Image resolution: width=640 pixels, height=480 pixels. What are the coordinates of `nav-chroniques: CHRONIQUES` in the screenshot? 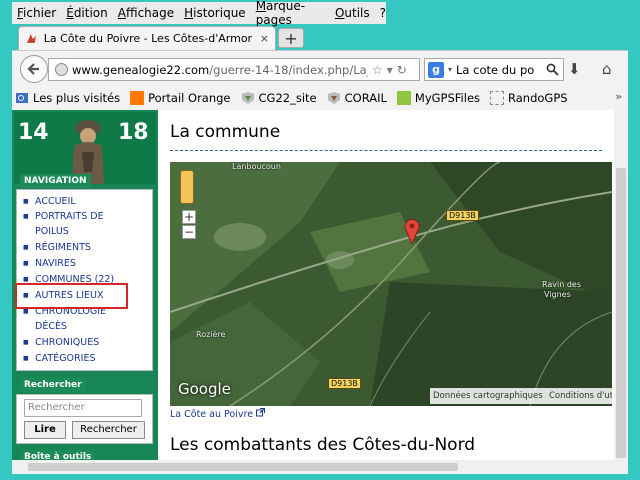 It's located at (78, 342).